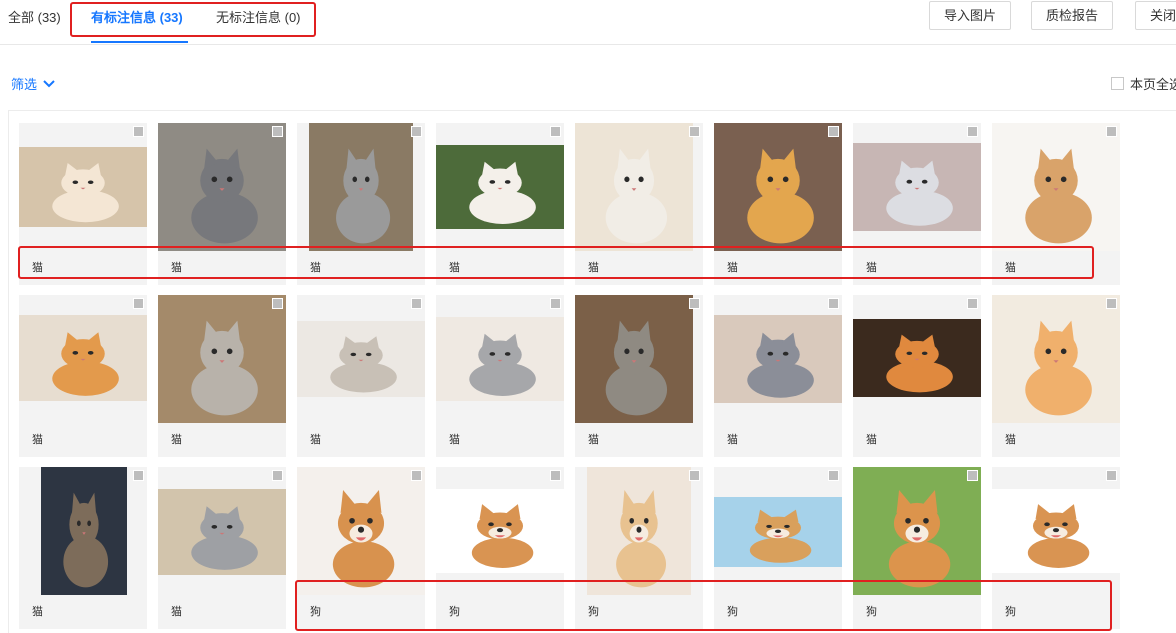  I want to click on select-page-checkbox, so click(1117, 83).